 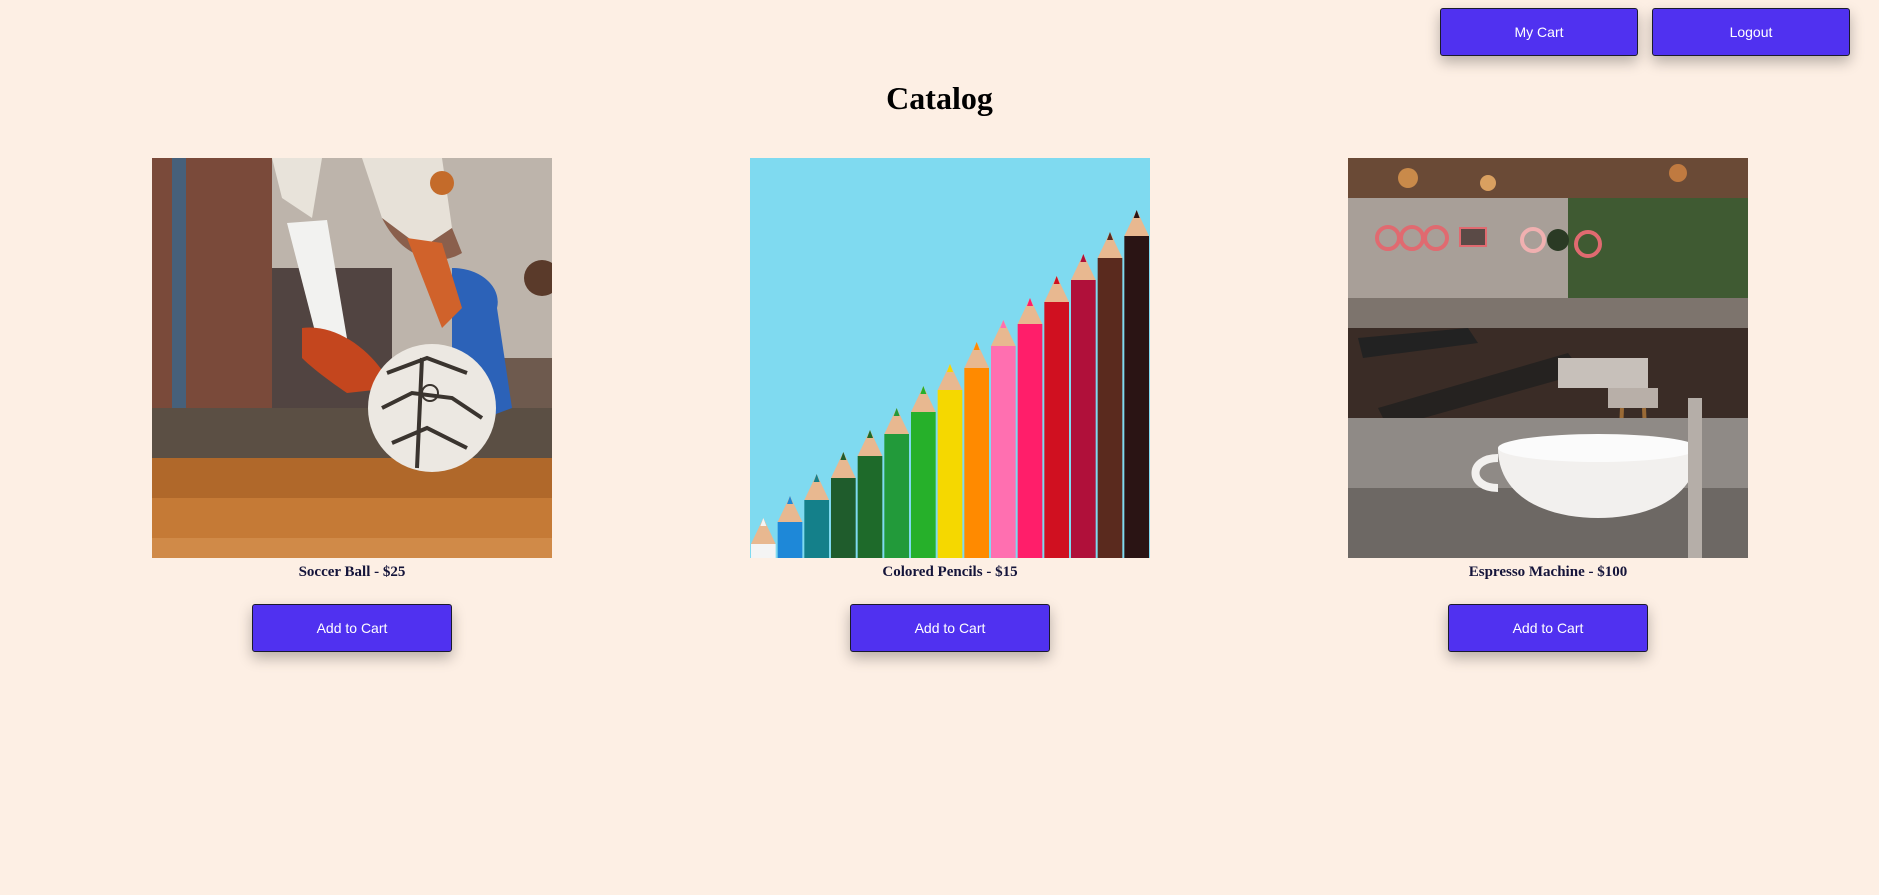 I want to click on product-caption: Espresso Machine - $100, so click(x=1548, y=572).